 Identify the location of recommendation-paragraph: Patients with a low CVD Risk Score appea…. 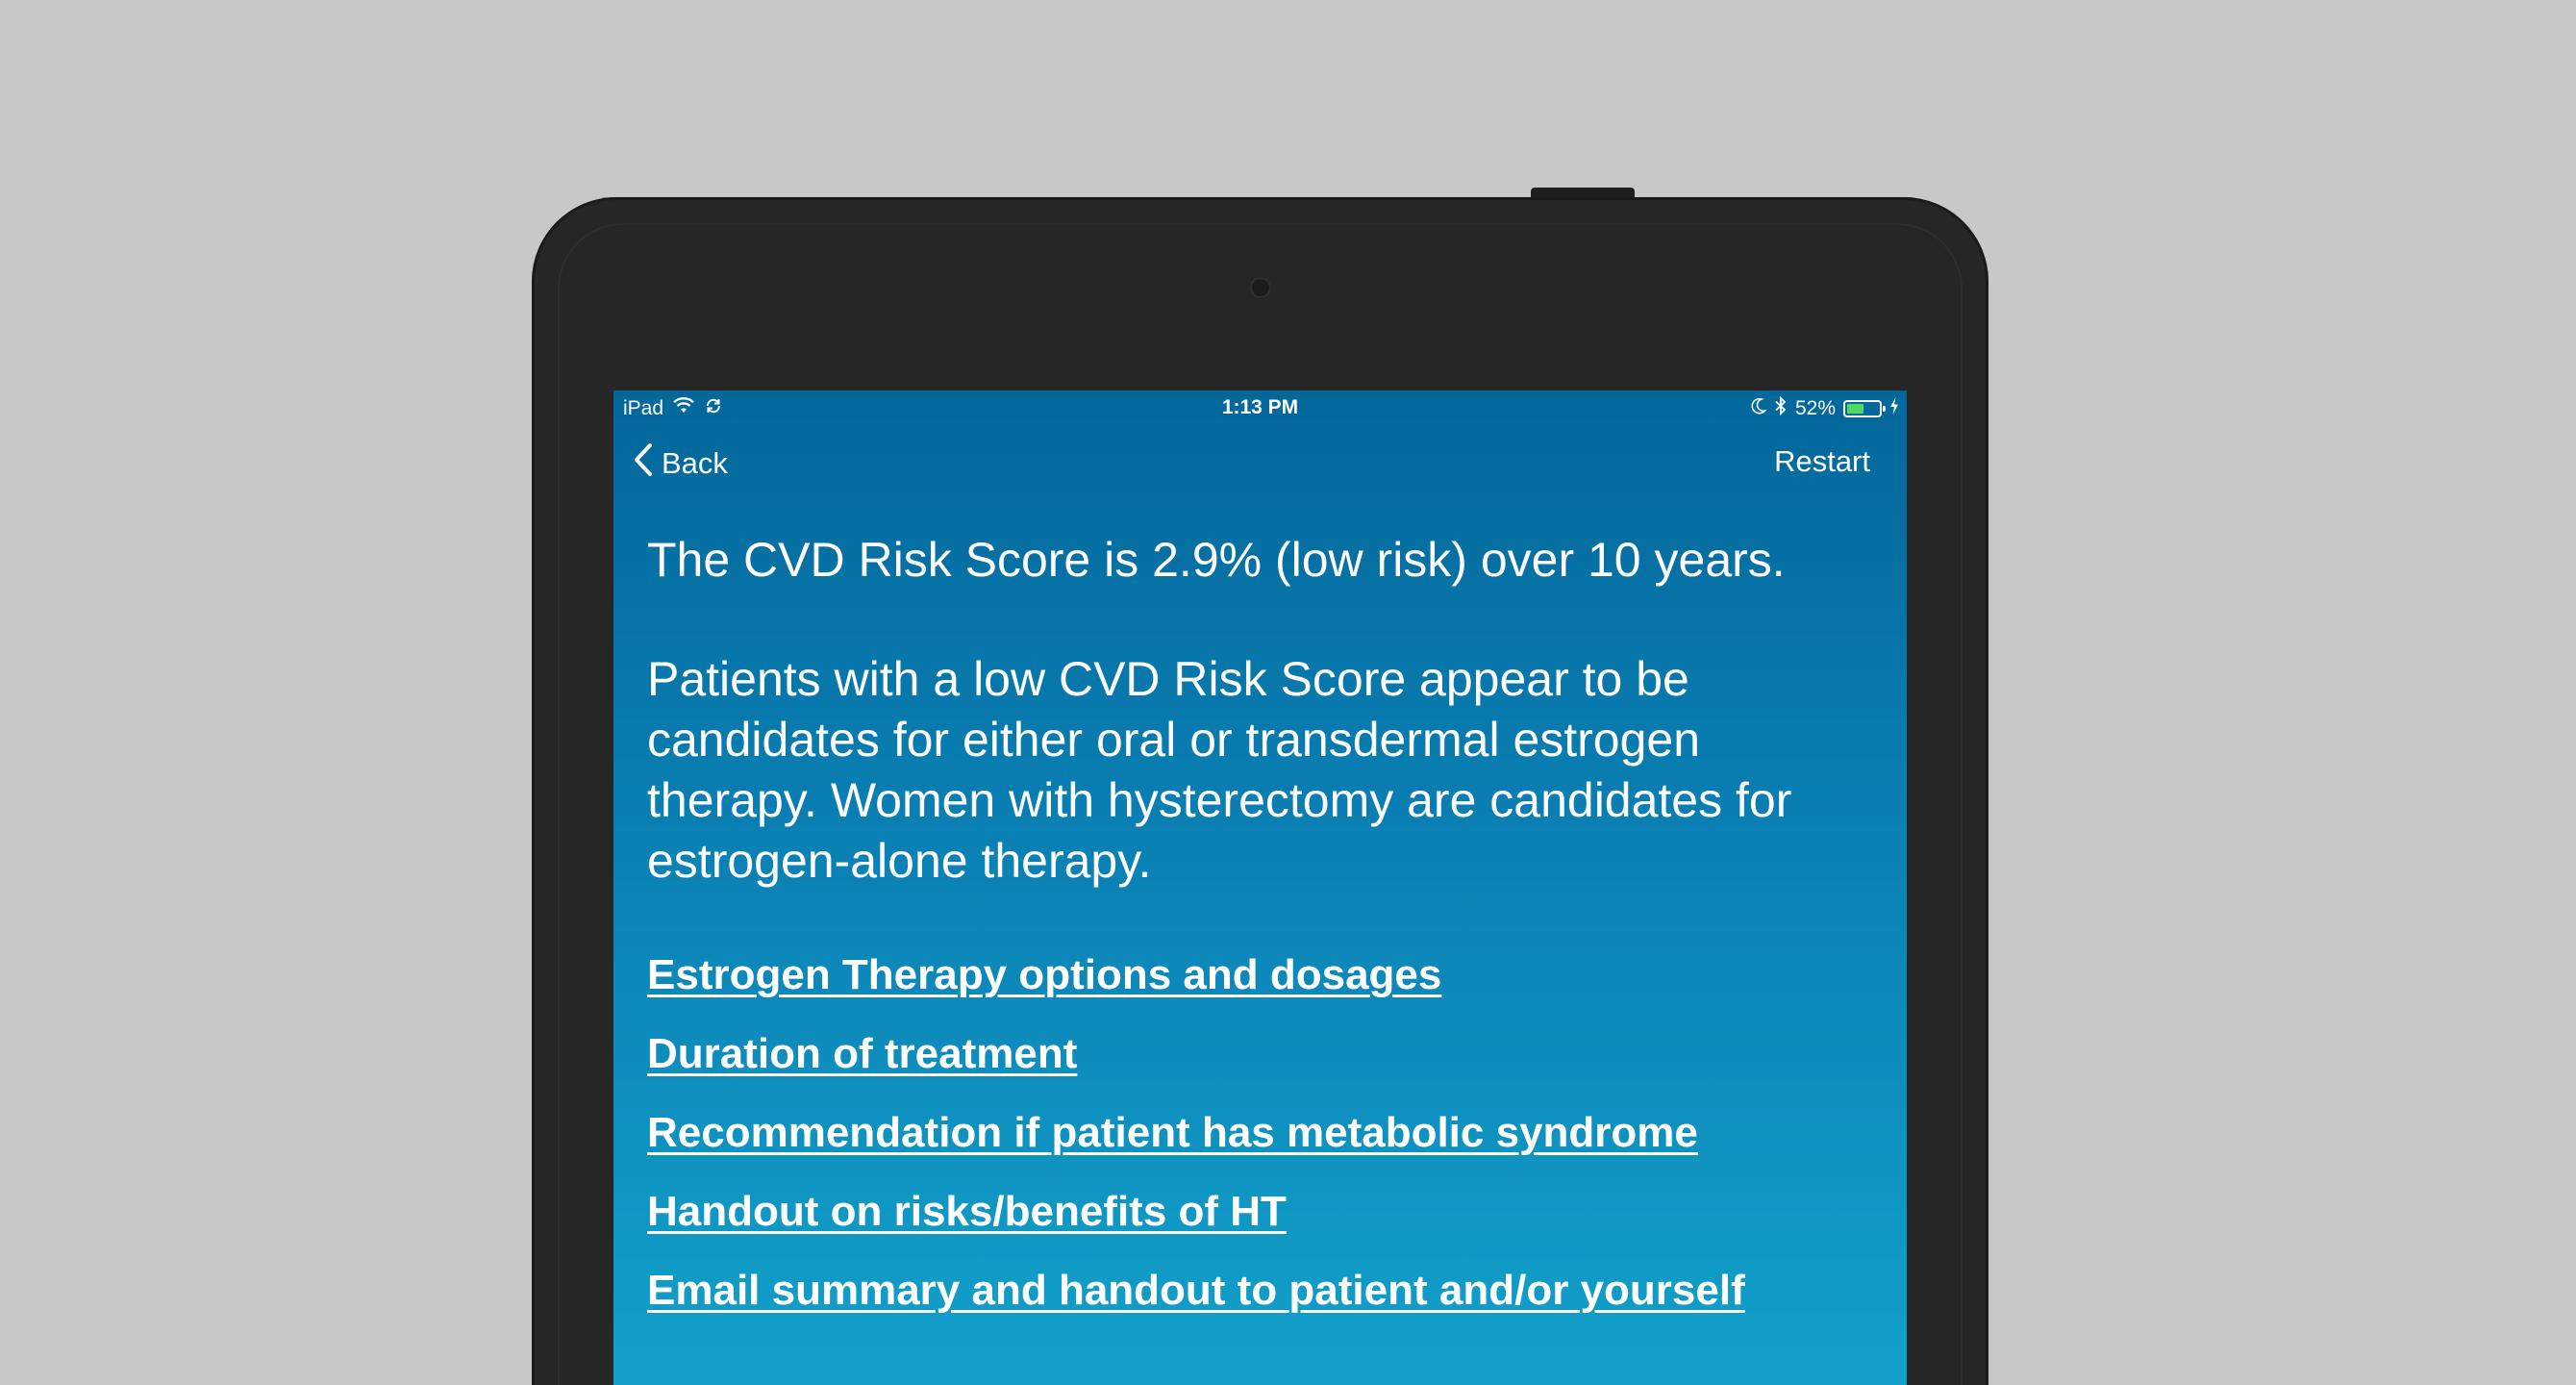
(1219, 770).